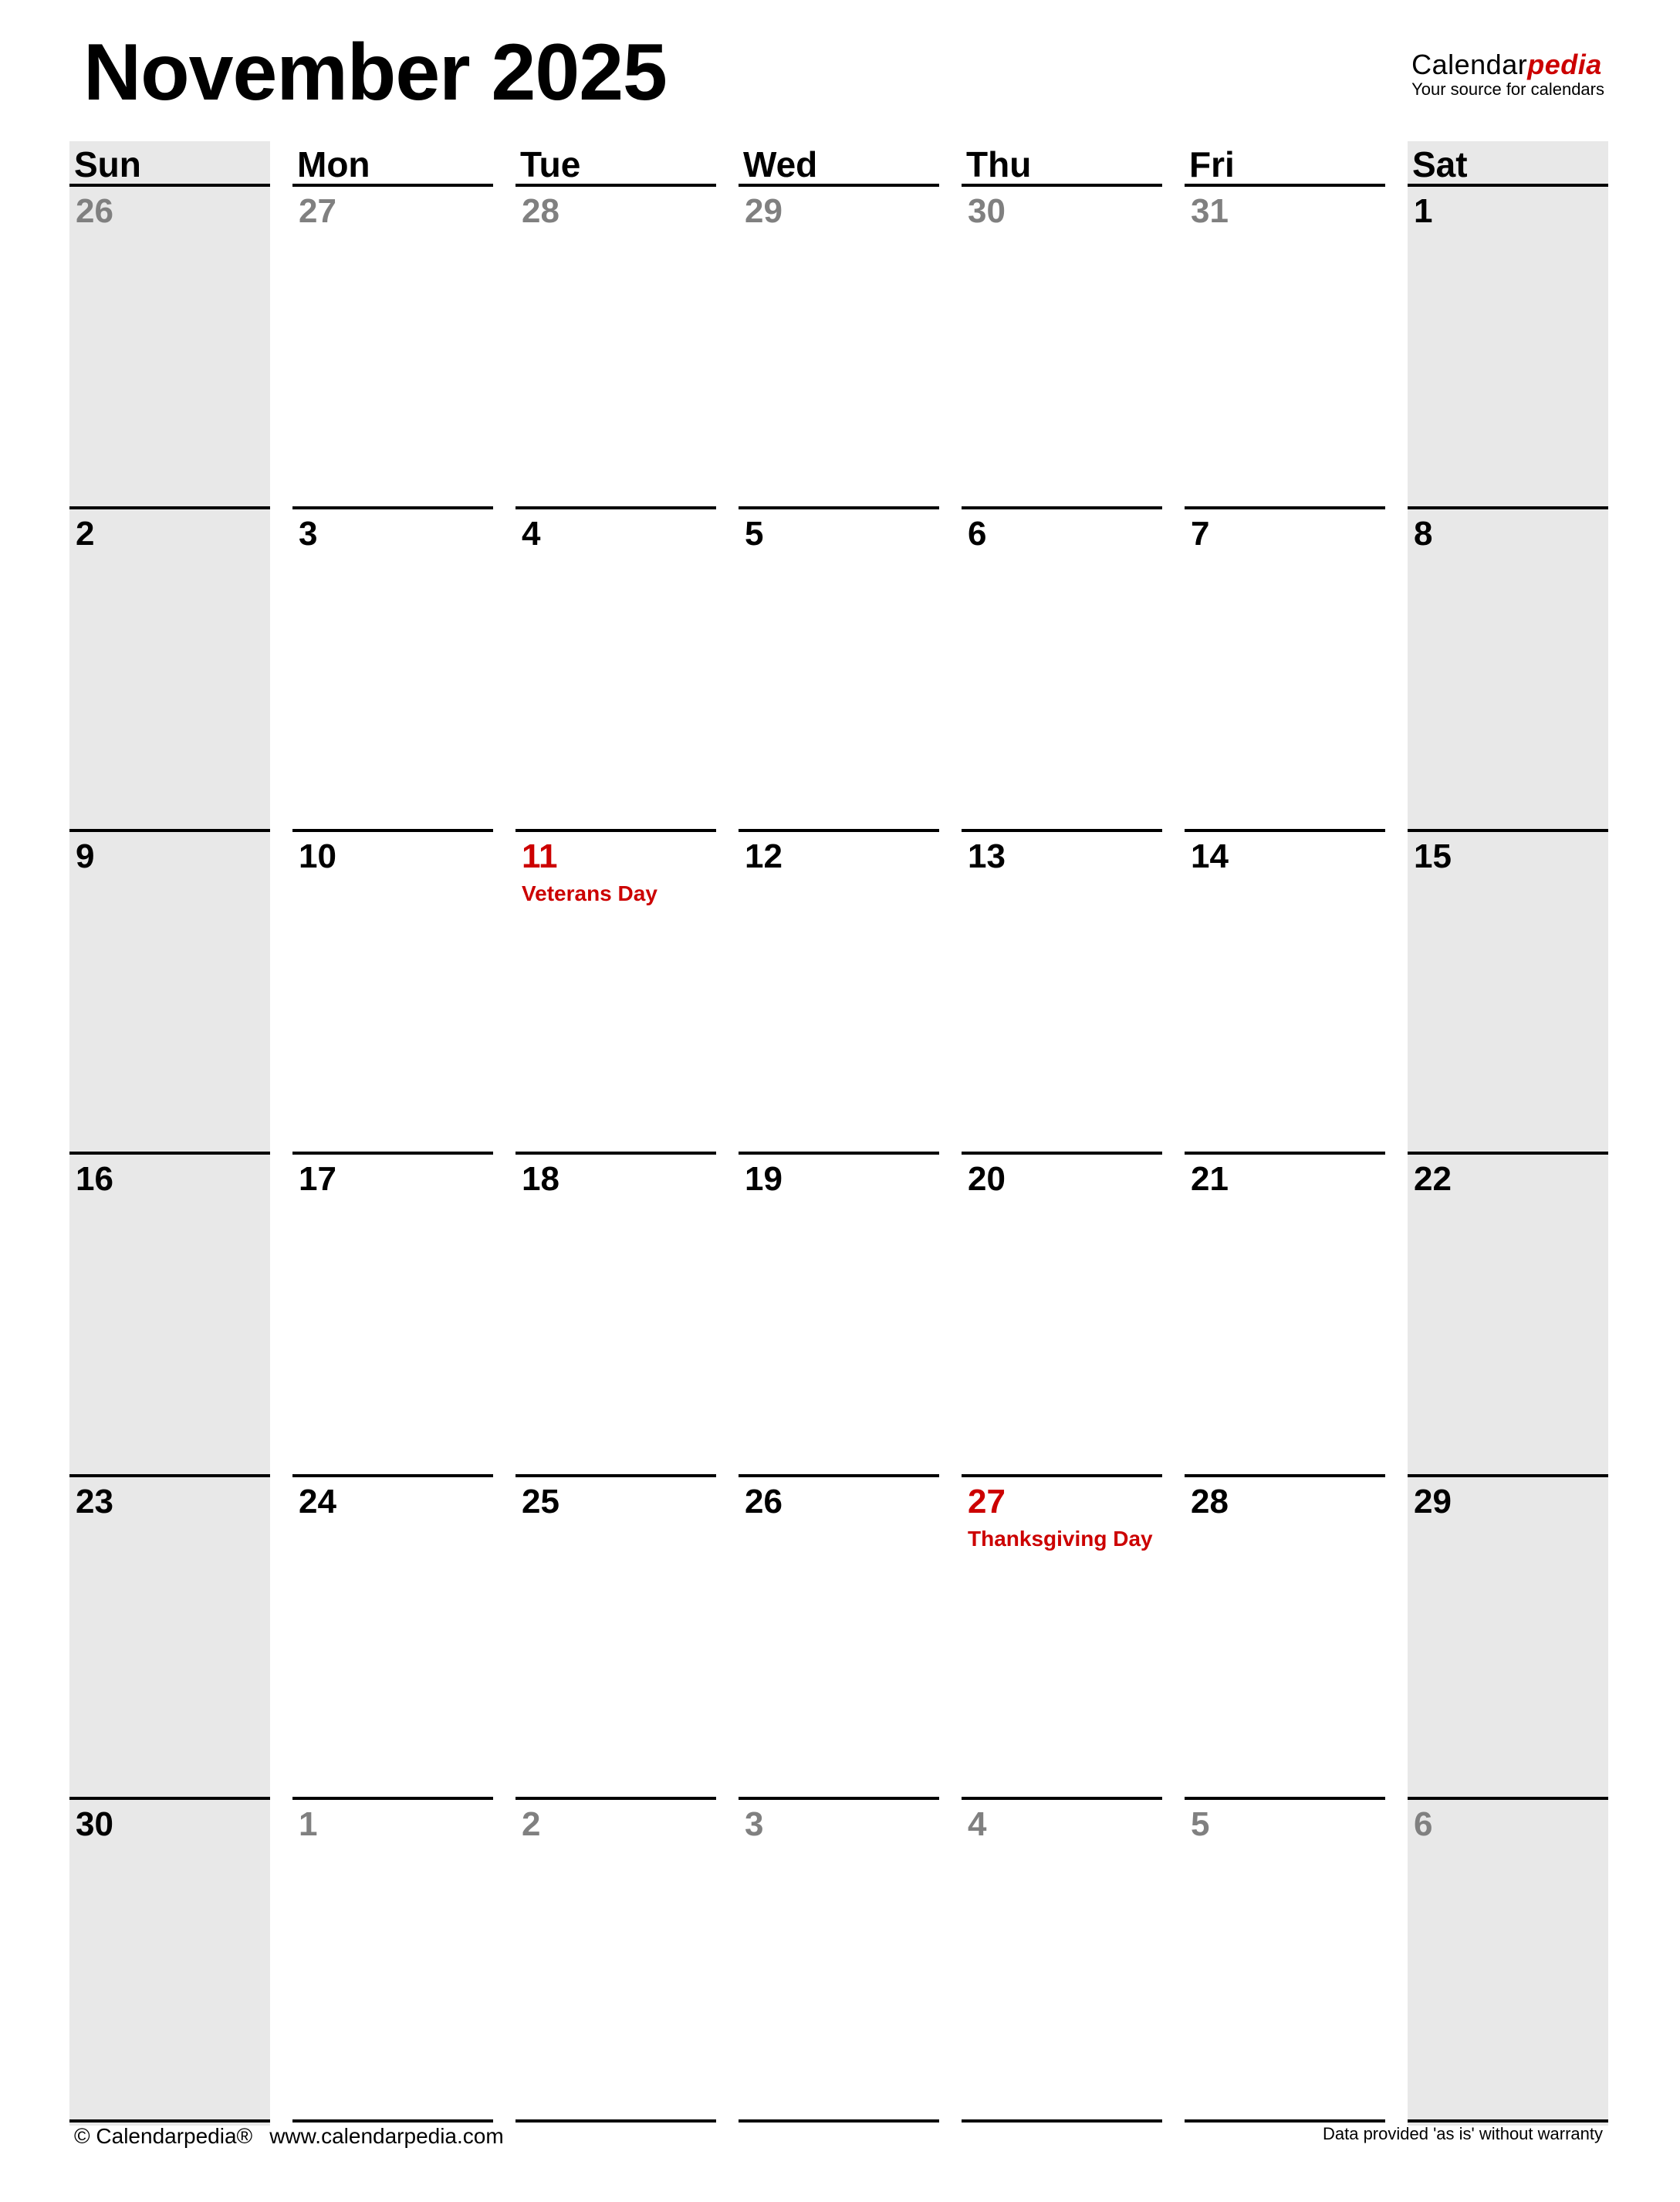 The height and width of the screenshot is (2202, 1680). I want to click on day-number: 5, so click(754, 534).